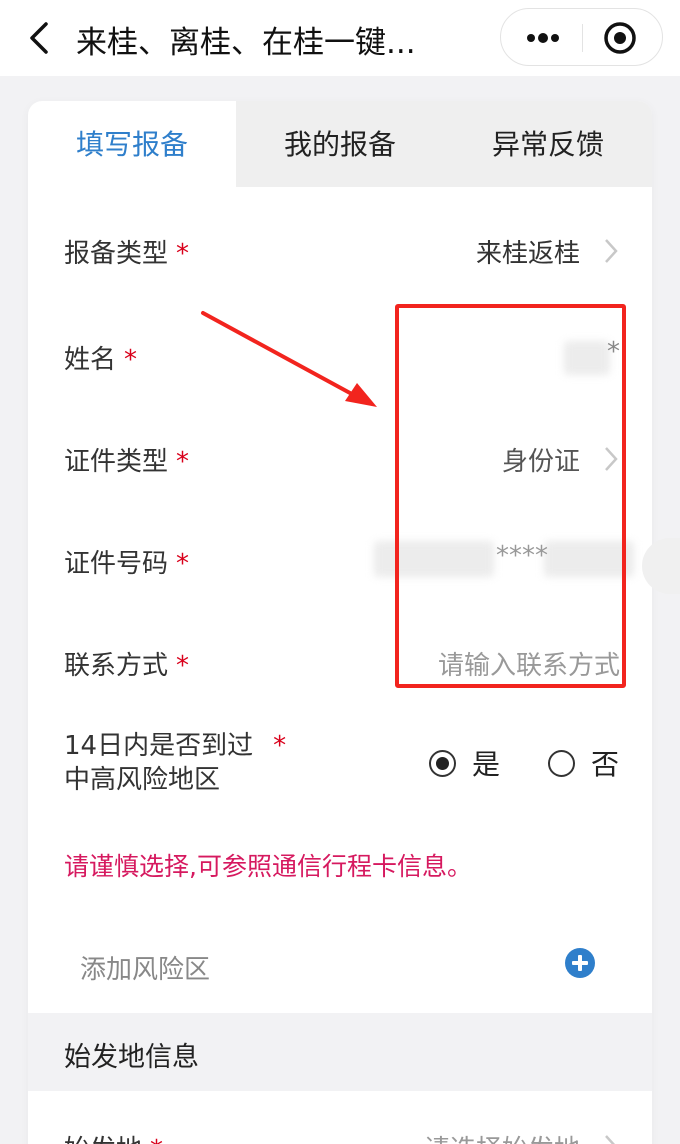 This screenshot has width=680, height=1144. What do you see at coordinates (434, 559) in the screenshot?
I see `id-number-redaction-left` at bounding box center [434, 559].